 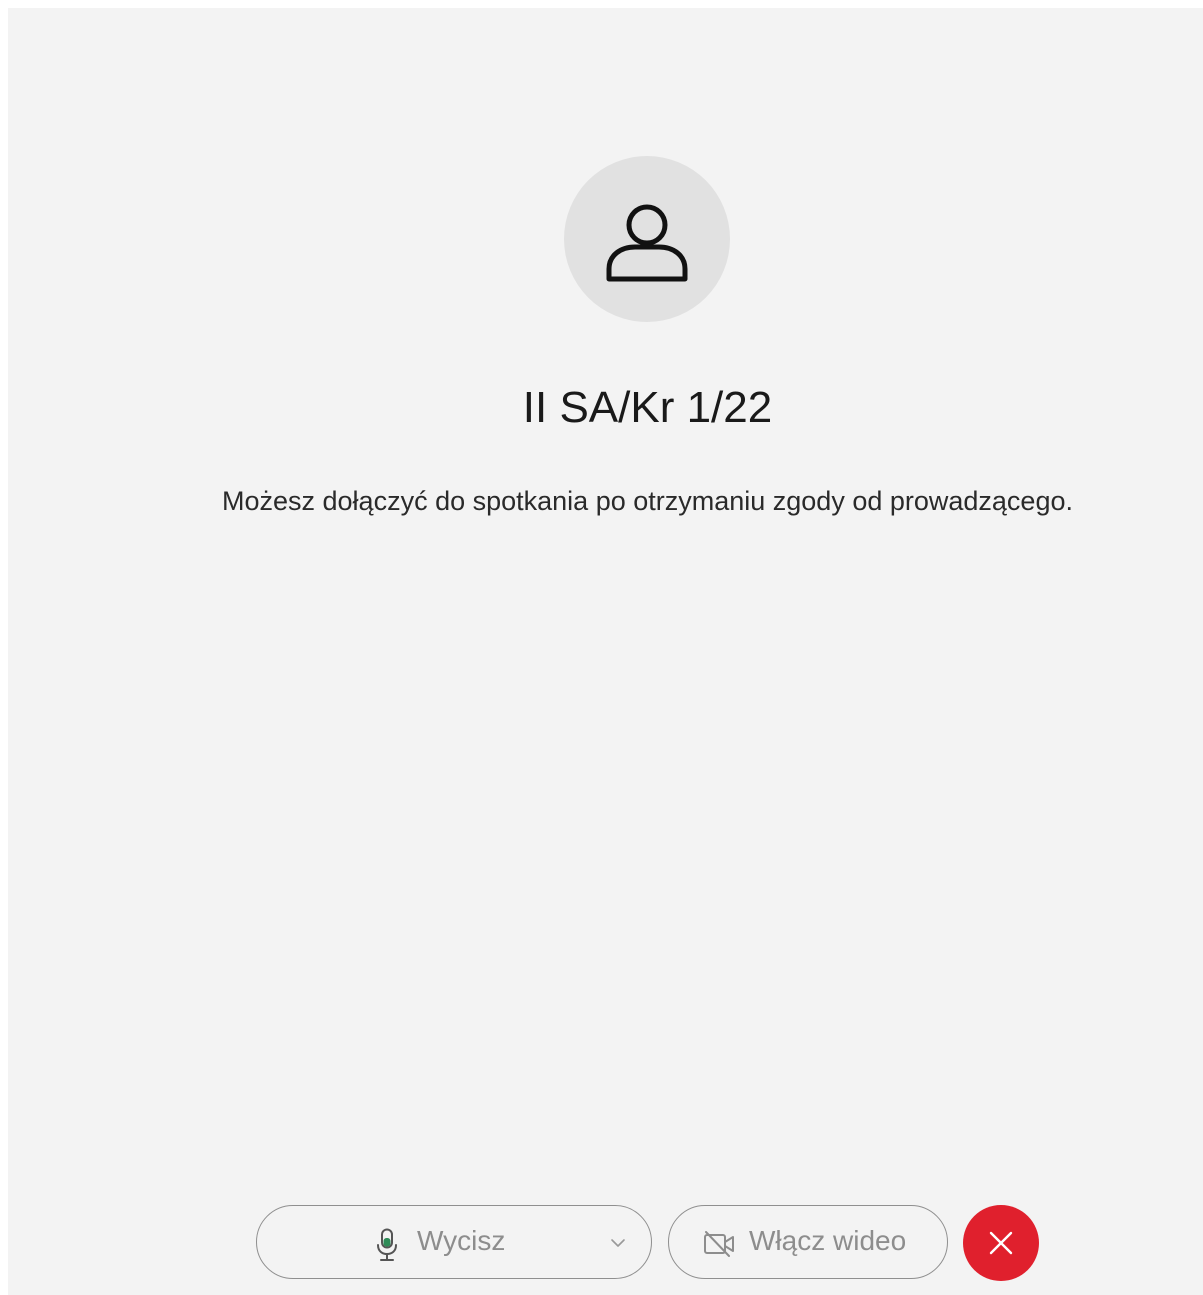 I want to click on video-off-icon, so click(x=719, y=1244).